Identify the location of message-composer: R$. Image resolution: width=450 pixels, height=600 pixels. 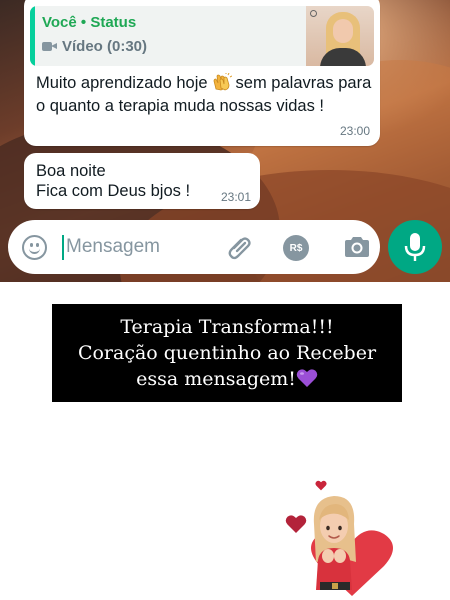
(194, 247).